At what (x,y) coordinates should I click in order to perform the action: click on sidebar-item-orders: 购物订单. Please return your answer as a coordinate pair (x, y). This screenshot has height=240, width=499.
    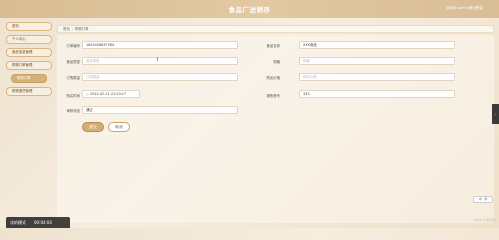
    Looking at the image, I should click on (29, 78).